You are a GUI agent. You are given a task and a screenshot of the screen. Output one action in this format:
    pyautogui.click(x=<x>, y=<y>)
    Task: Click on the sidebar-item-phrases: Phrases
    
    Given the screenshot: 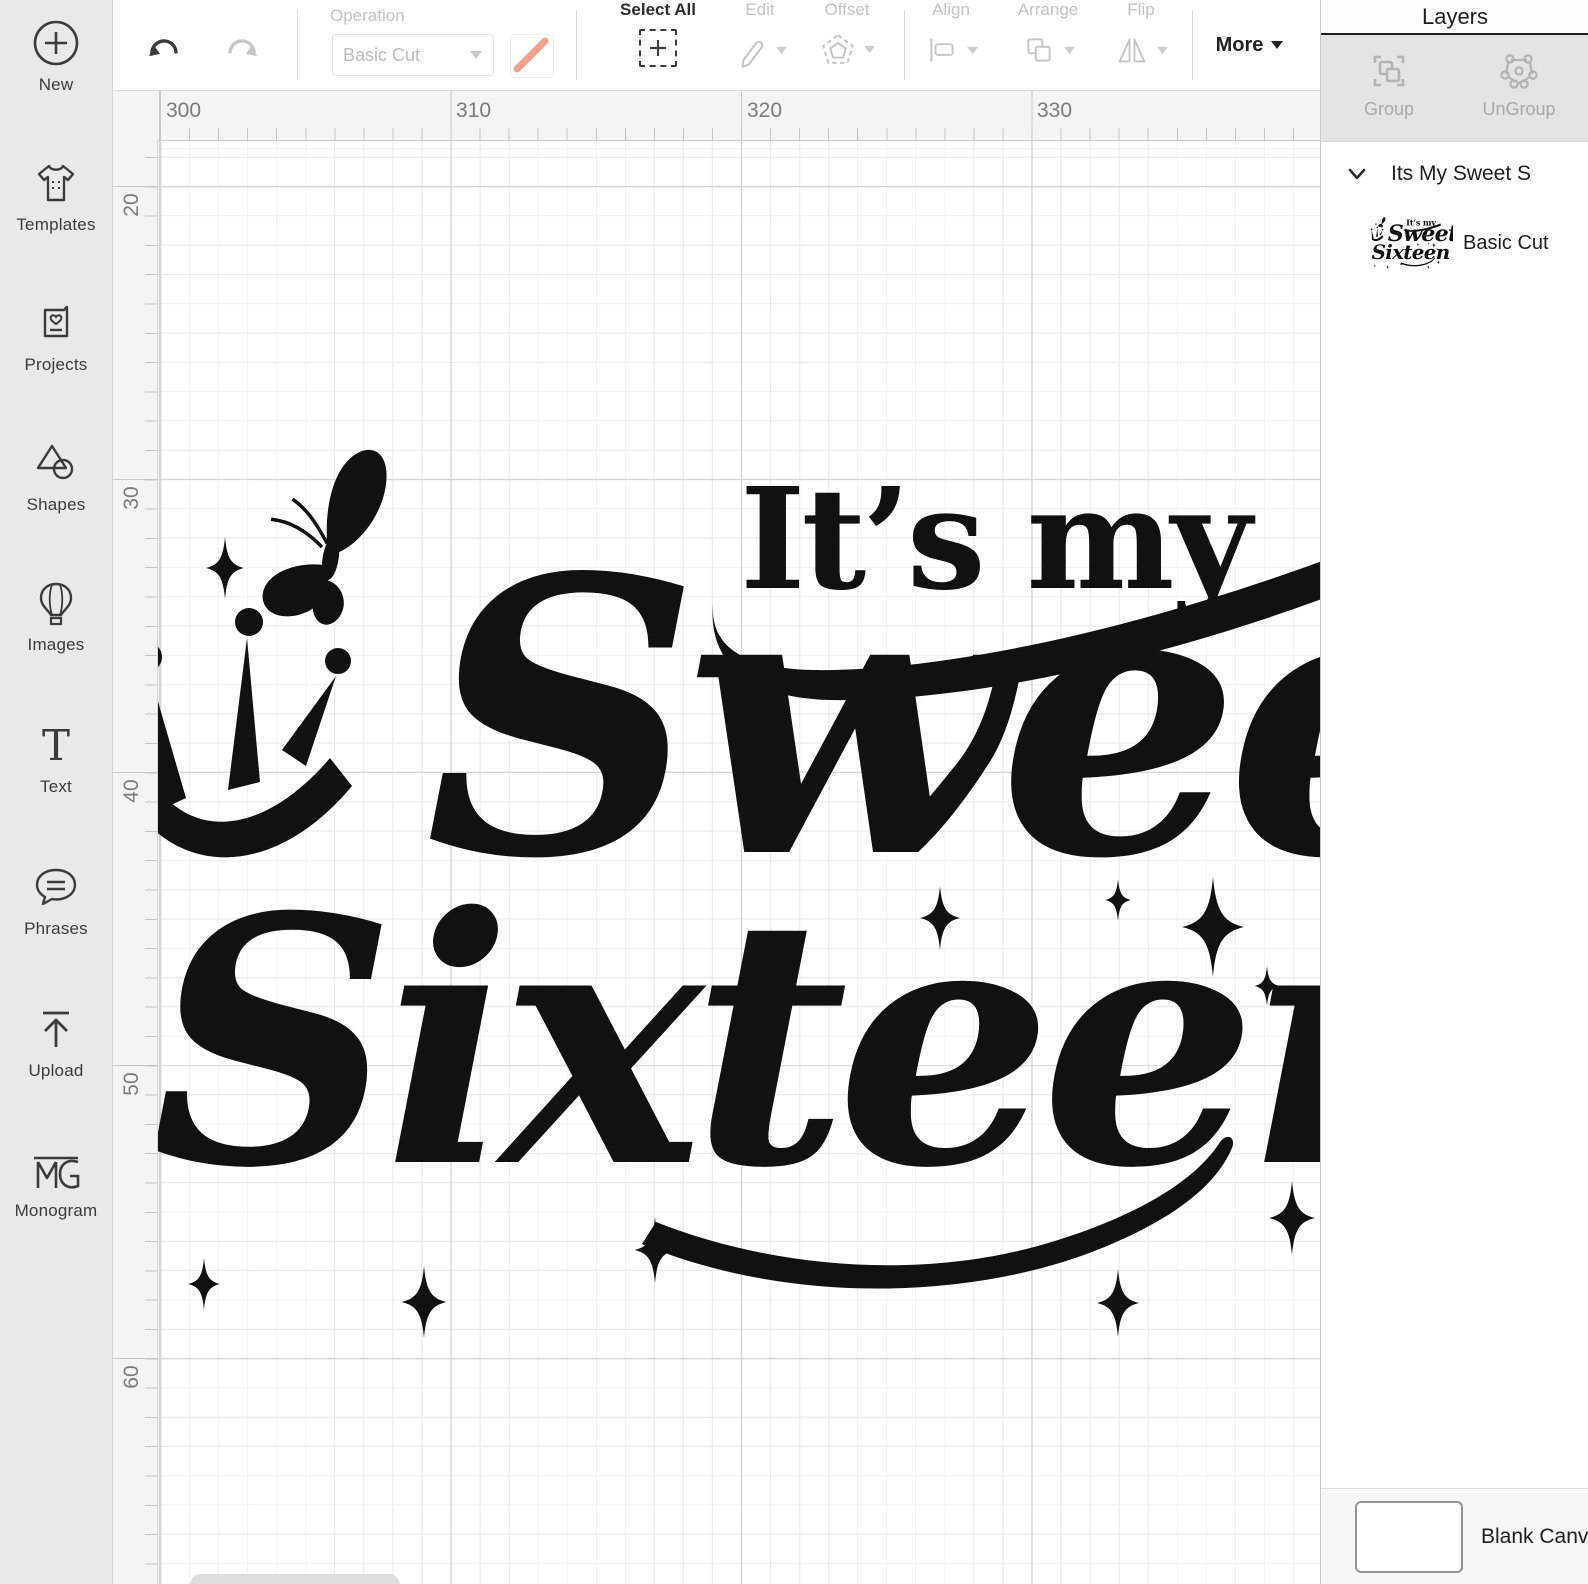 What is the action you would take?
    pyautogui.click(x=56, y=900)
    